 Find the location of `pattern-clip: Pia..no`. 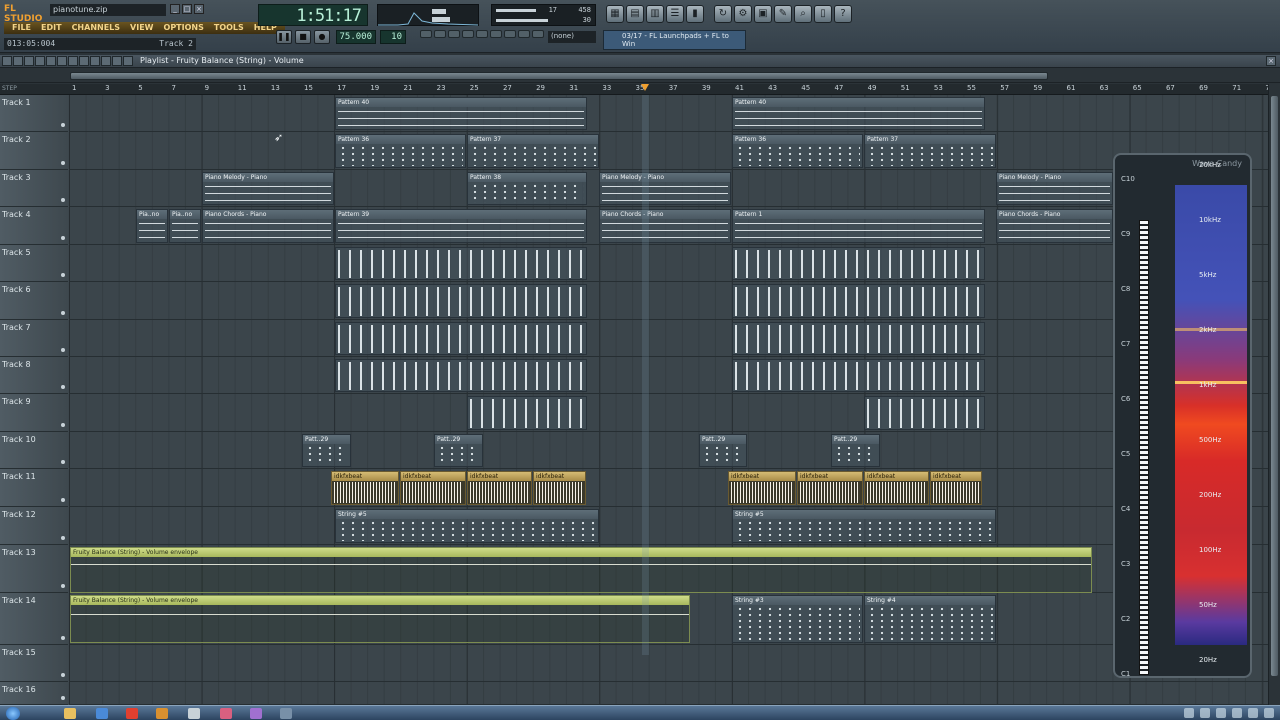

pattern-clip: Pia..no is located at coordinates (185, 226).